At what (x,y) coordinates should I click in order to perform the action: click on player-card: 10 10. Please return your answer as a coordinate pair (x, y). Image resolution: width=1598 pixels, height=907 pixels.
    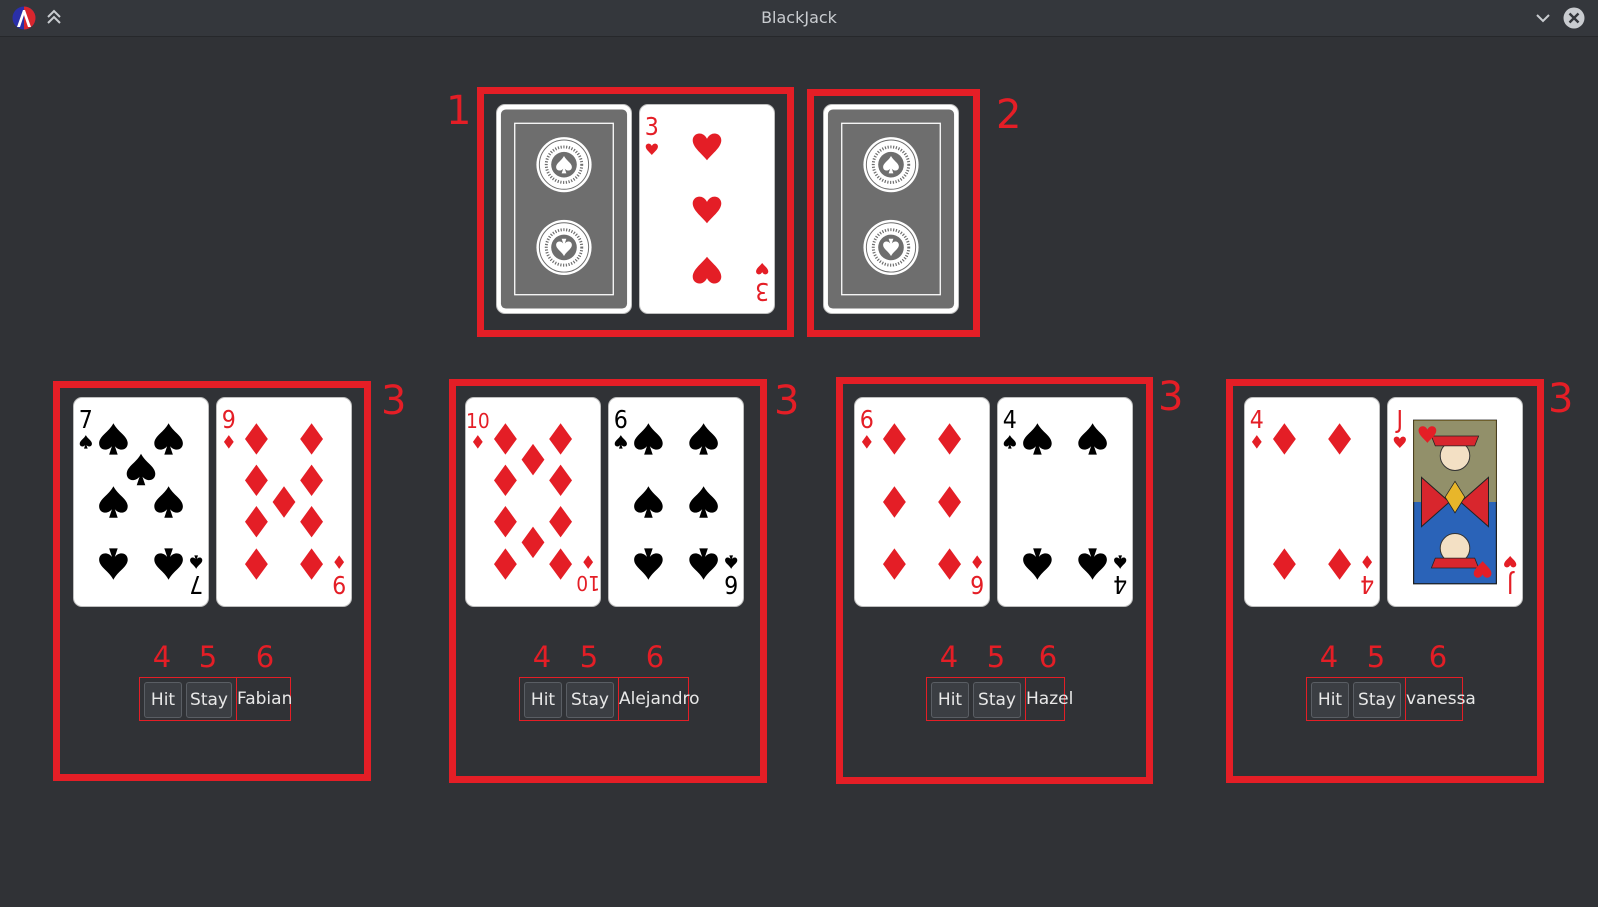
    Looking at the image, I should click on (533, 502).